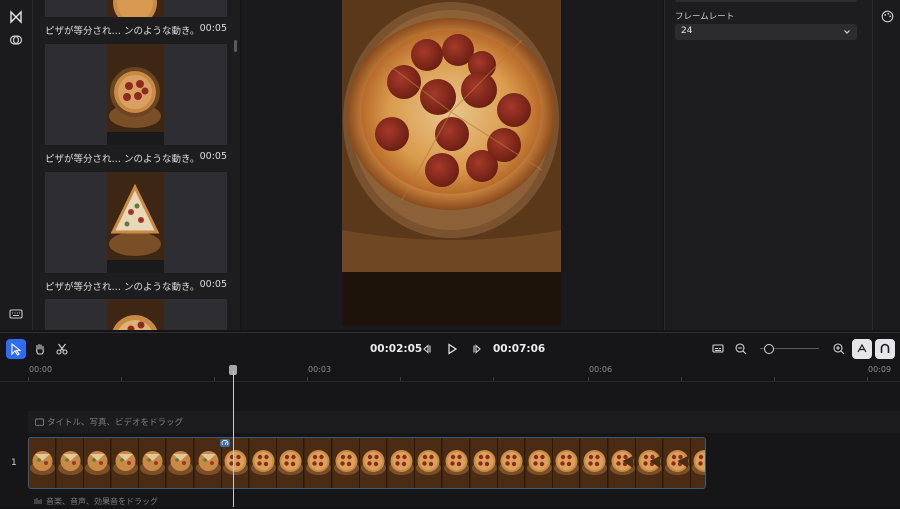 The width and height of the screenshot is (900, 509). I want to click on speed-icon, so click(225, 443).